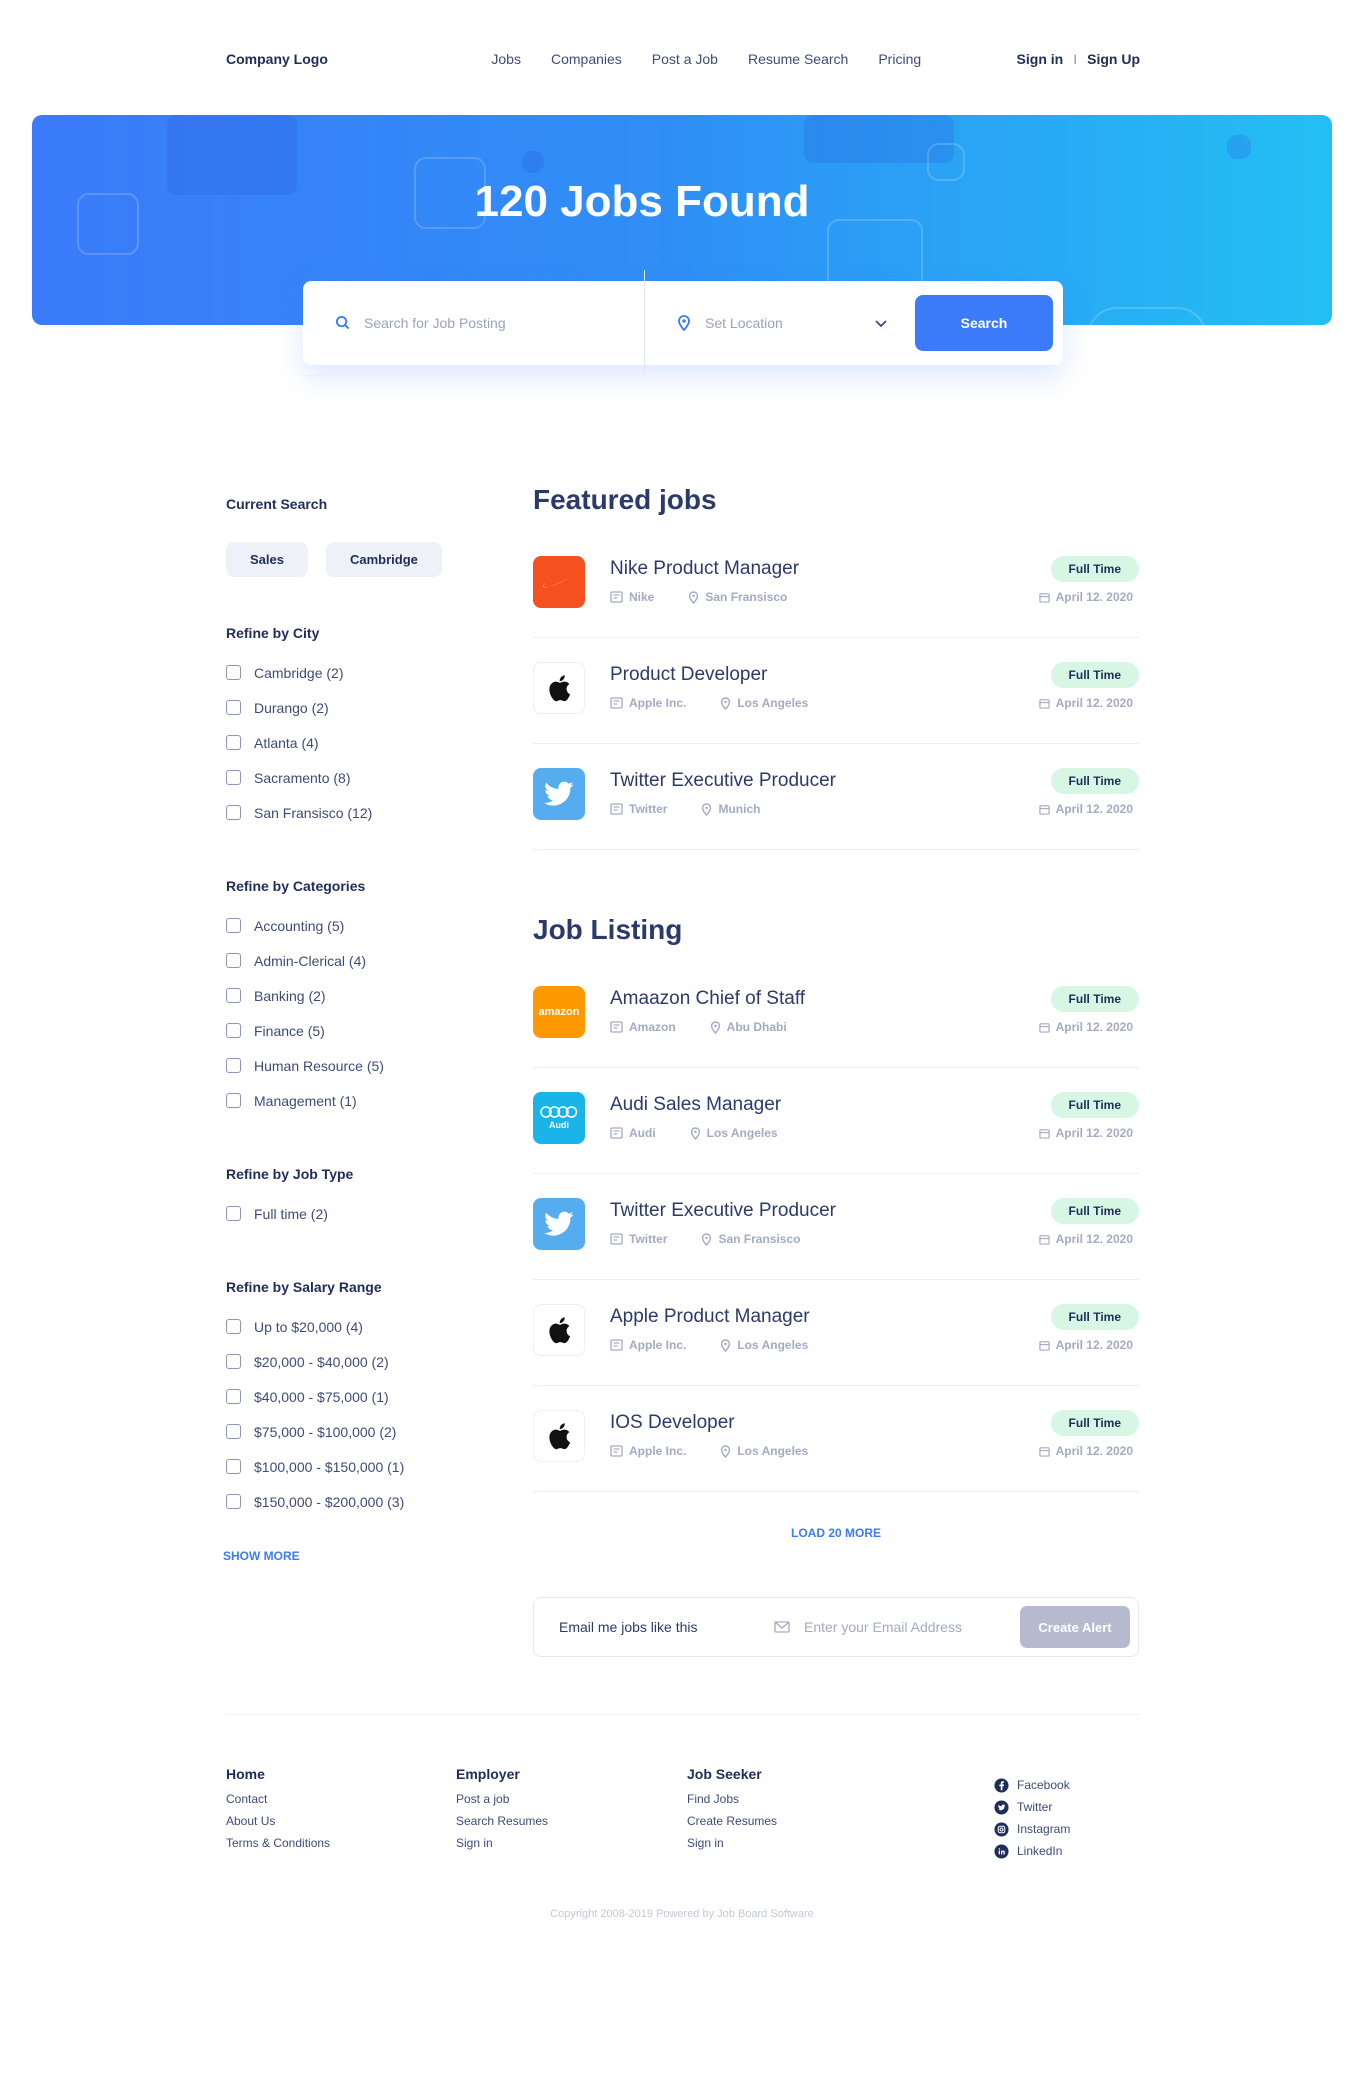 The height and width of the screenshot is (2089, 1364). Describe the element at coordinates (899, 59) in the screenshot. I see `nav-pricing: Pricing` at that location.